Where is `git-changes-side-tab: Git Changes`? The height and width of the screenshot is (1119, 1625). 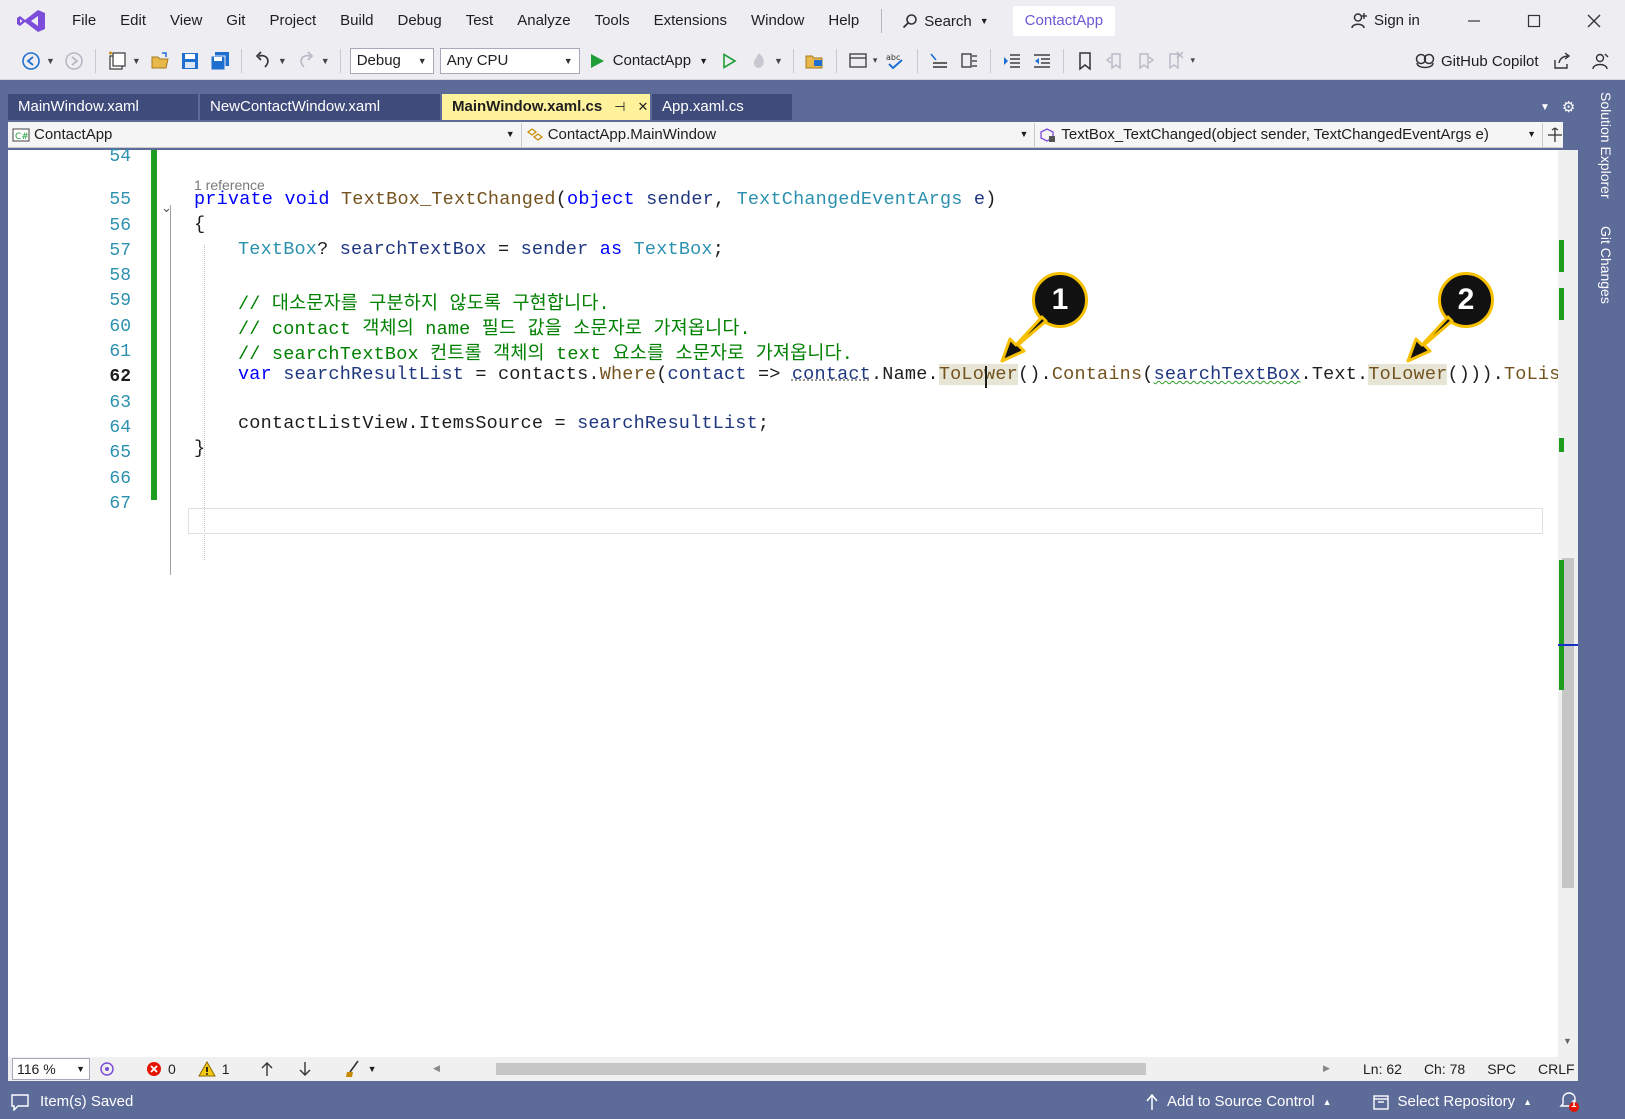
git-changes-side-tab: Git Changes is located at coordinates (1606, 265).